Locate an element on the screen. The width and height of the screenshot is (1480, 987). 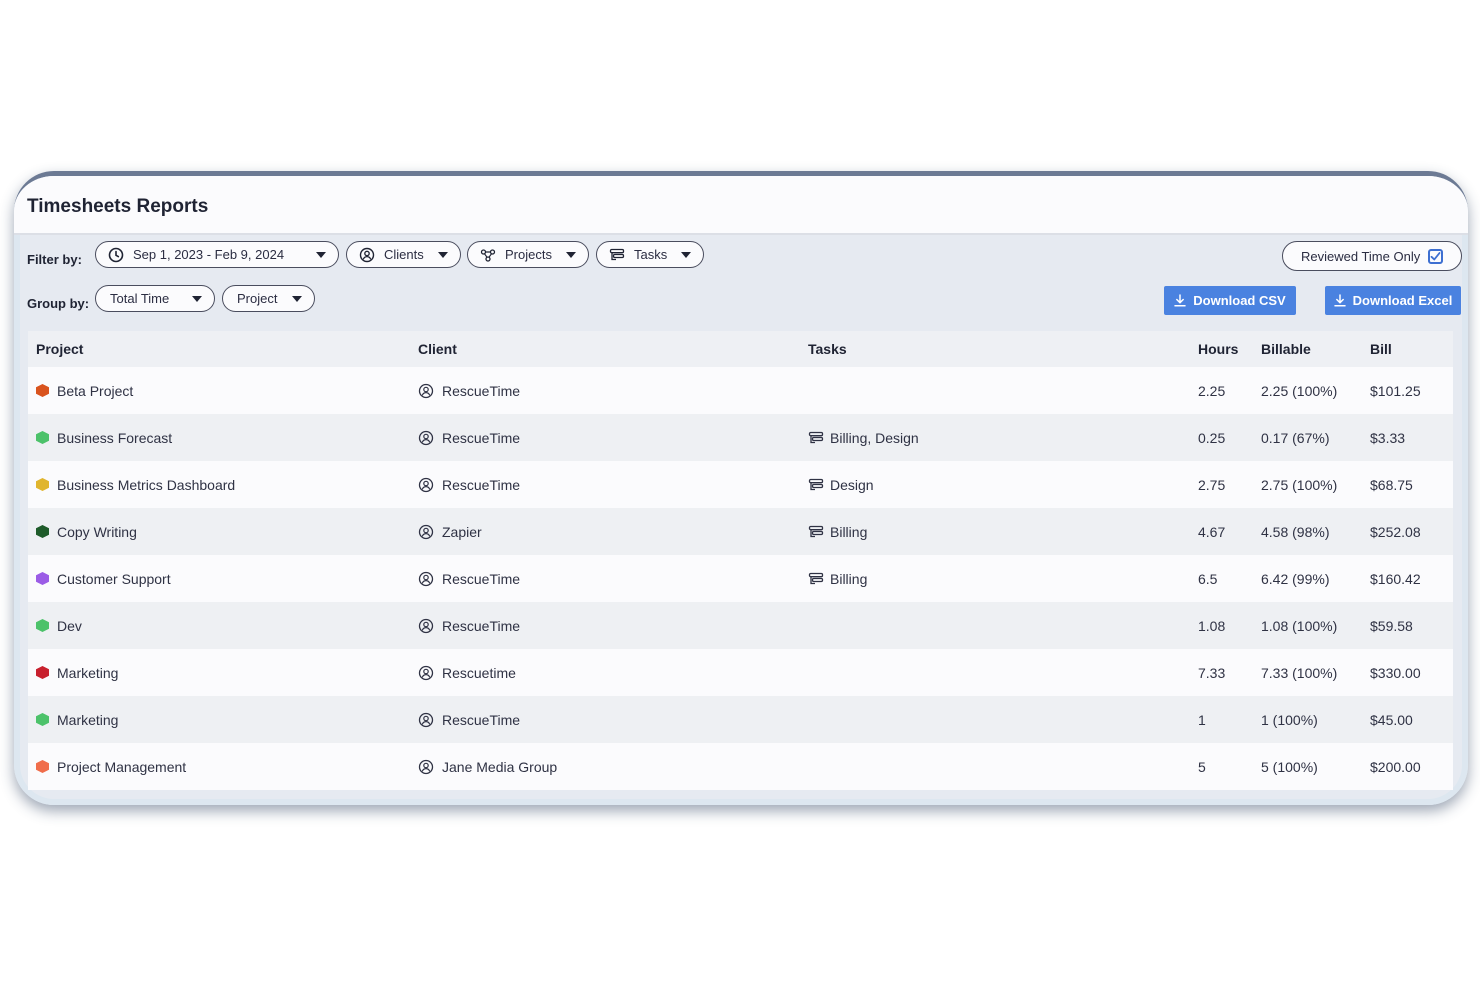
client-name: Zapier is located at coordinates (462, 531).